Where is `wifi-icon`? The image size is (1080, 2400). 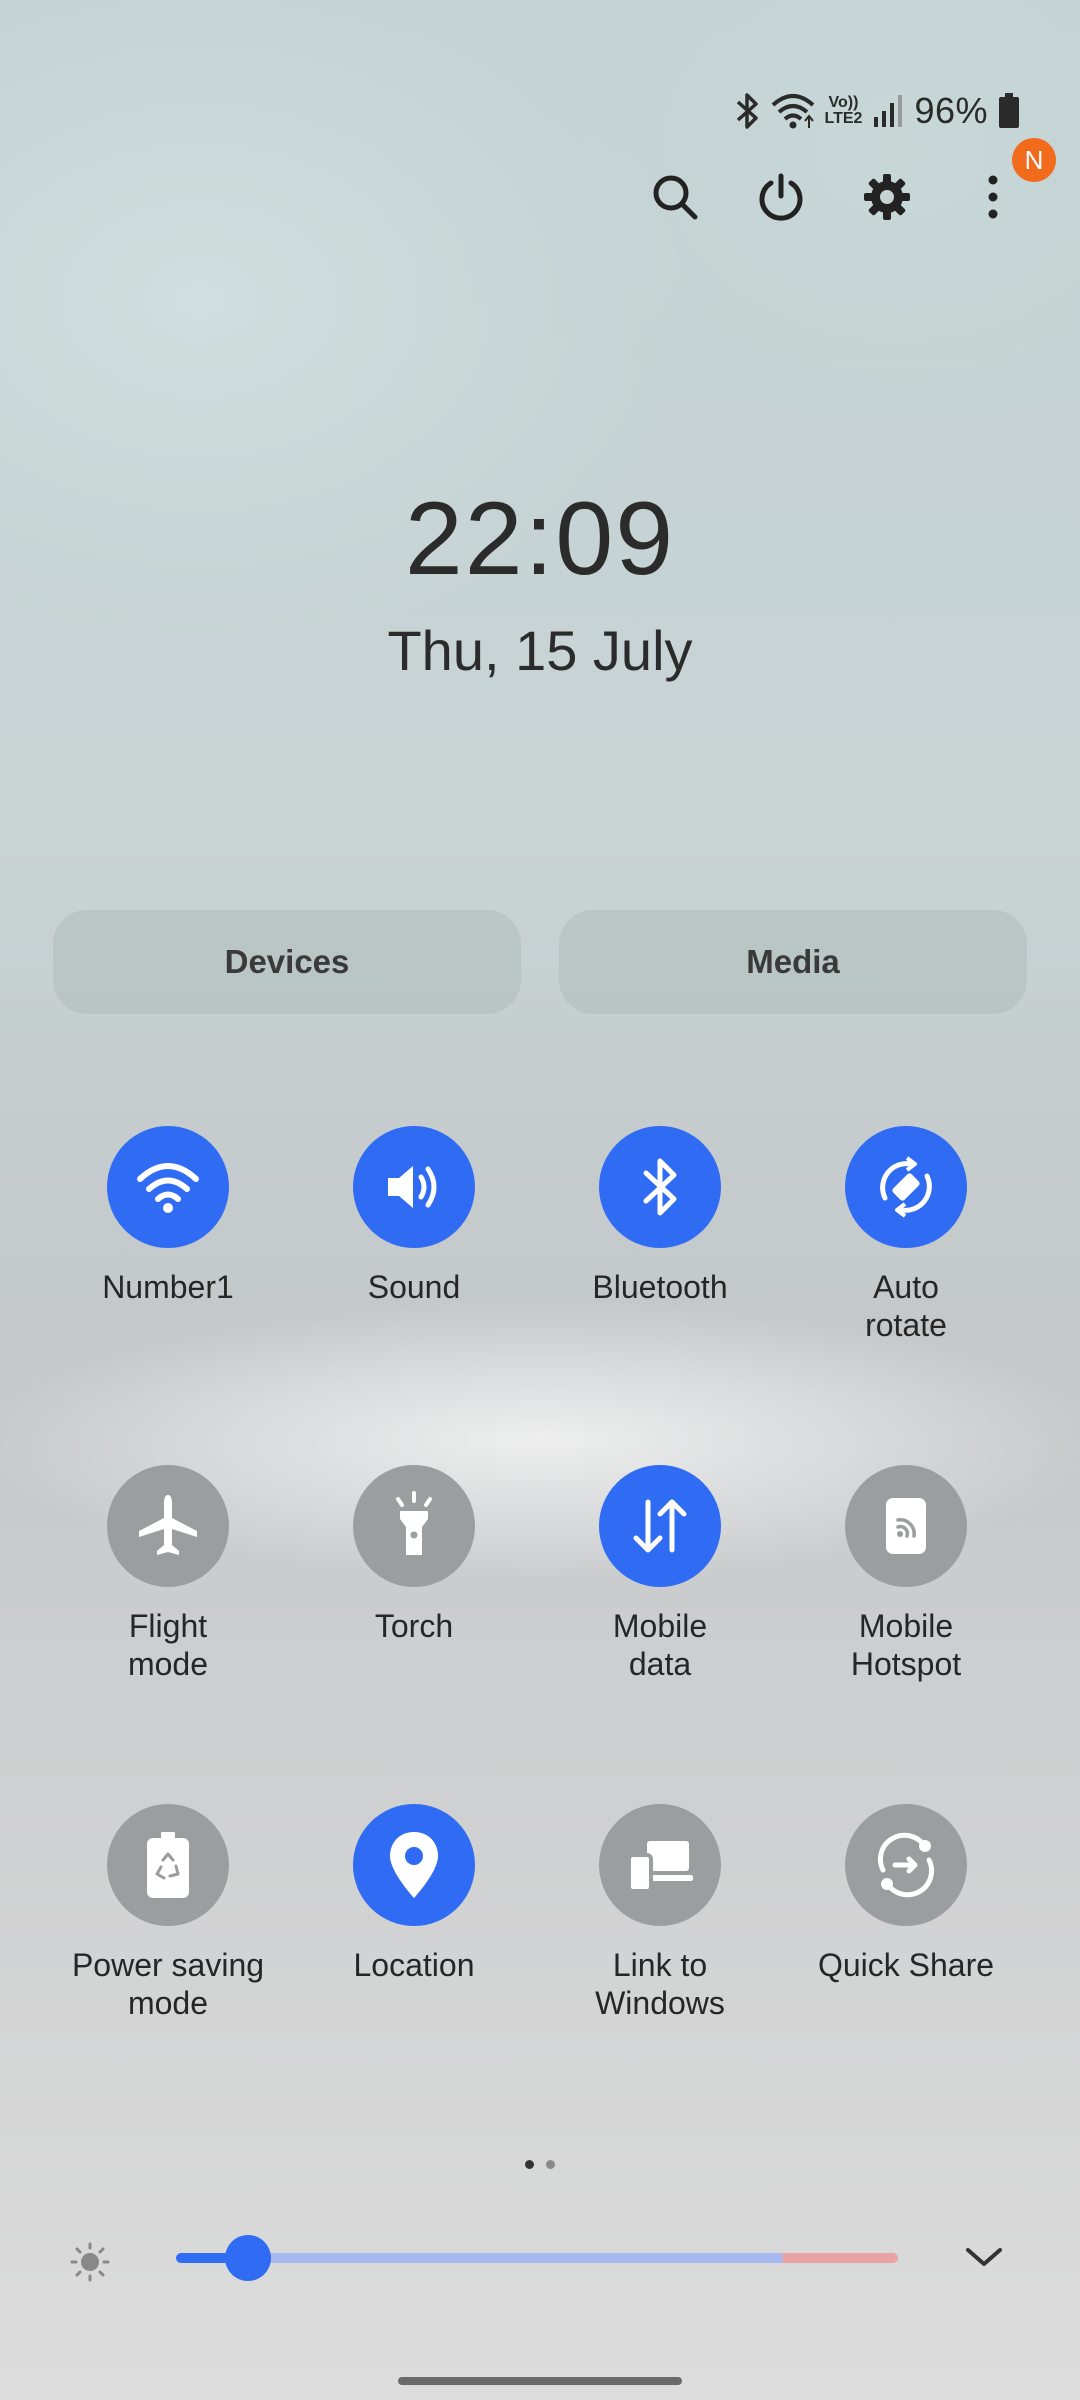 wifi-icon is located at coordinates (168, 1188).